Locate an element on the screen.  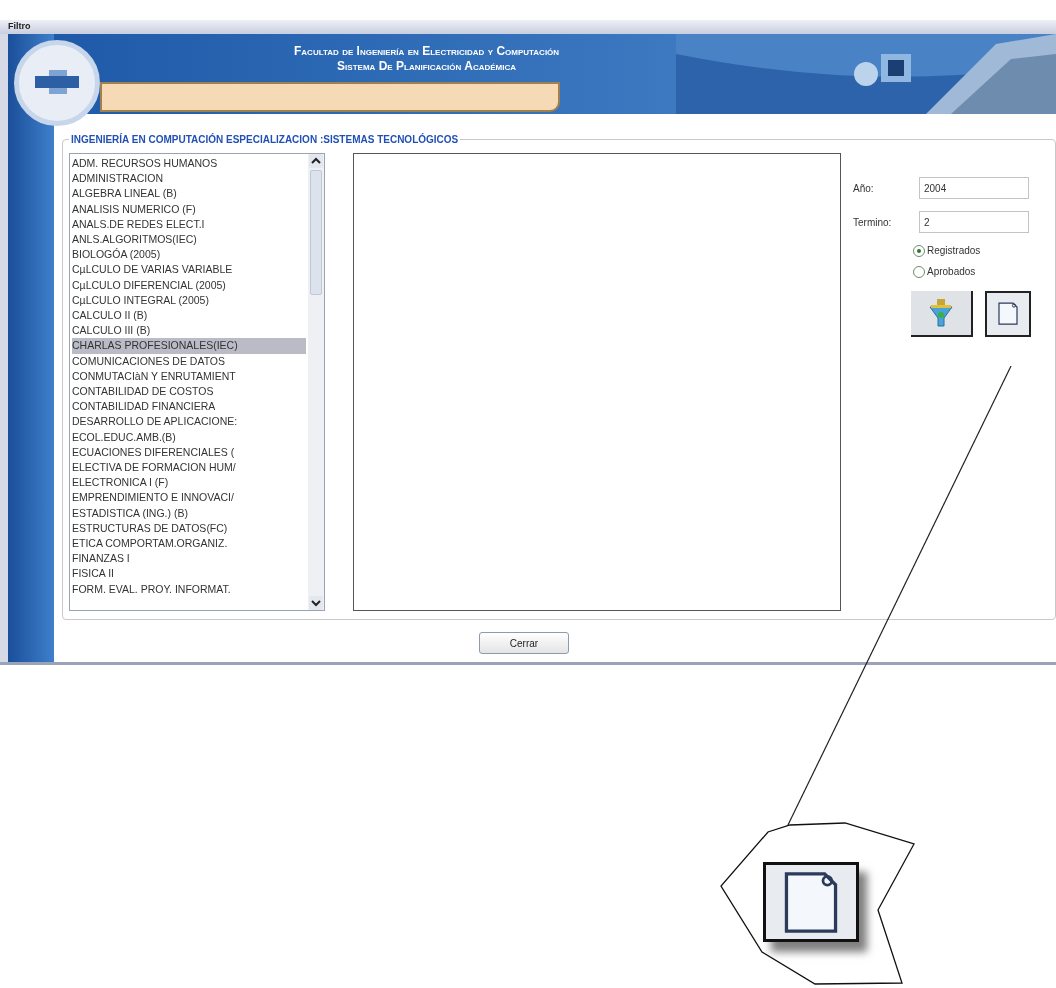
list-item: ALGEBRA LINEAL (B) is located at coordinates (189, 194).